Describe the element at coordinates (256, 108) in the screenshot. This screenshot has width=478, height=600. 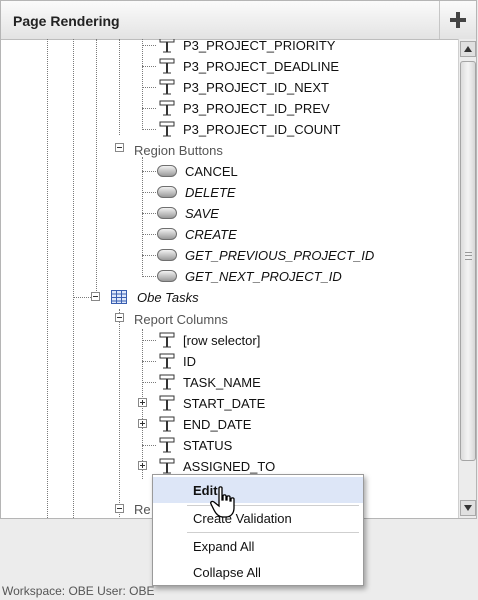
I see `tree-item-label: P3_PROJECT_ID_PREV` at that location.